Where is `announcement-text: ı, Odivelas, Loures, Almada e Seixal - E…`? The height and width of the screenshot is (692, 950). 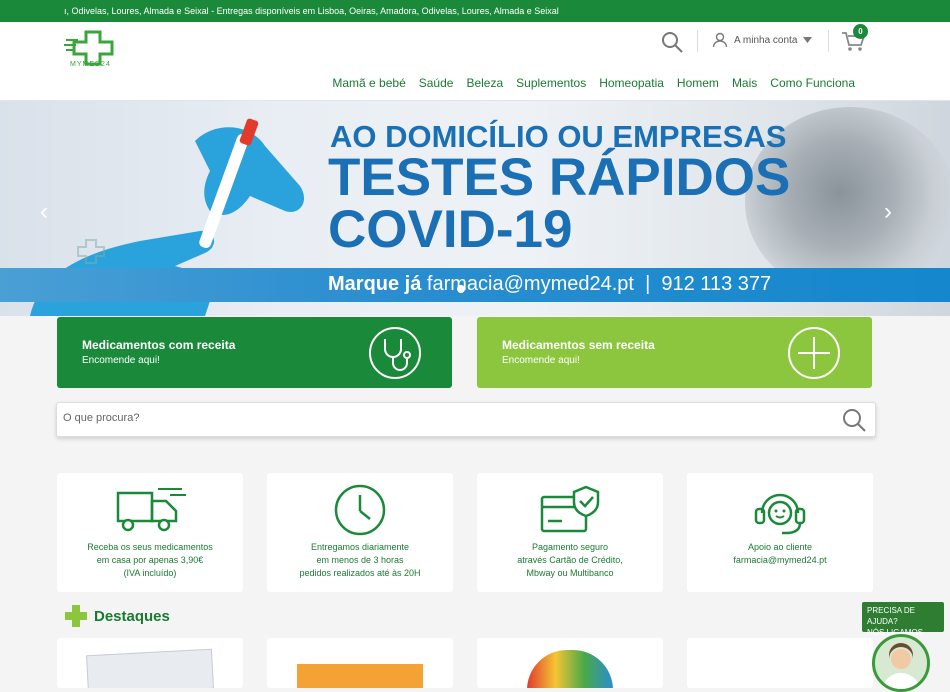 announcement-text: ı, Odivelas, Loures, Almada e Seixal - E… is located at coordinates (311, 11).